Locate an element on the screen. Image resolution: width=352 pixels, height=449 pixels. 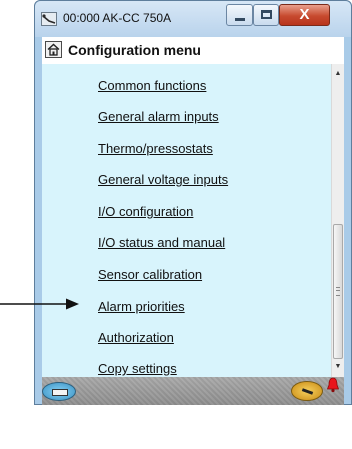
menu-item-sensor-calibration: Sensor calibration is located at coordinates (150, 274).